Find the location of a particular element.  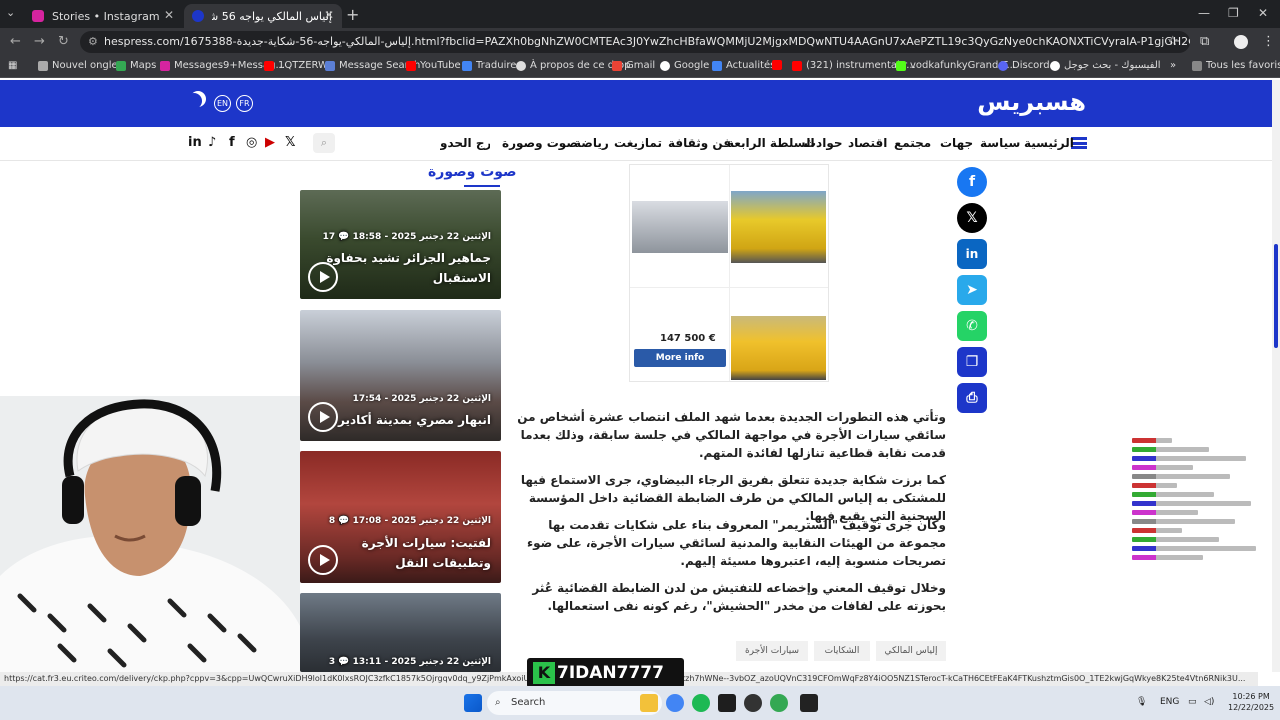

taskbar-search: ⌕ Search is located at coordinates (574, 703).